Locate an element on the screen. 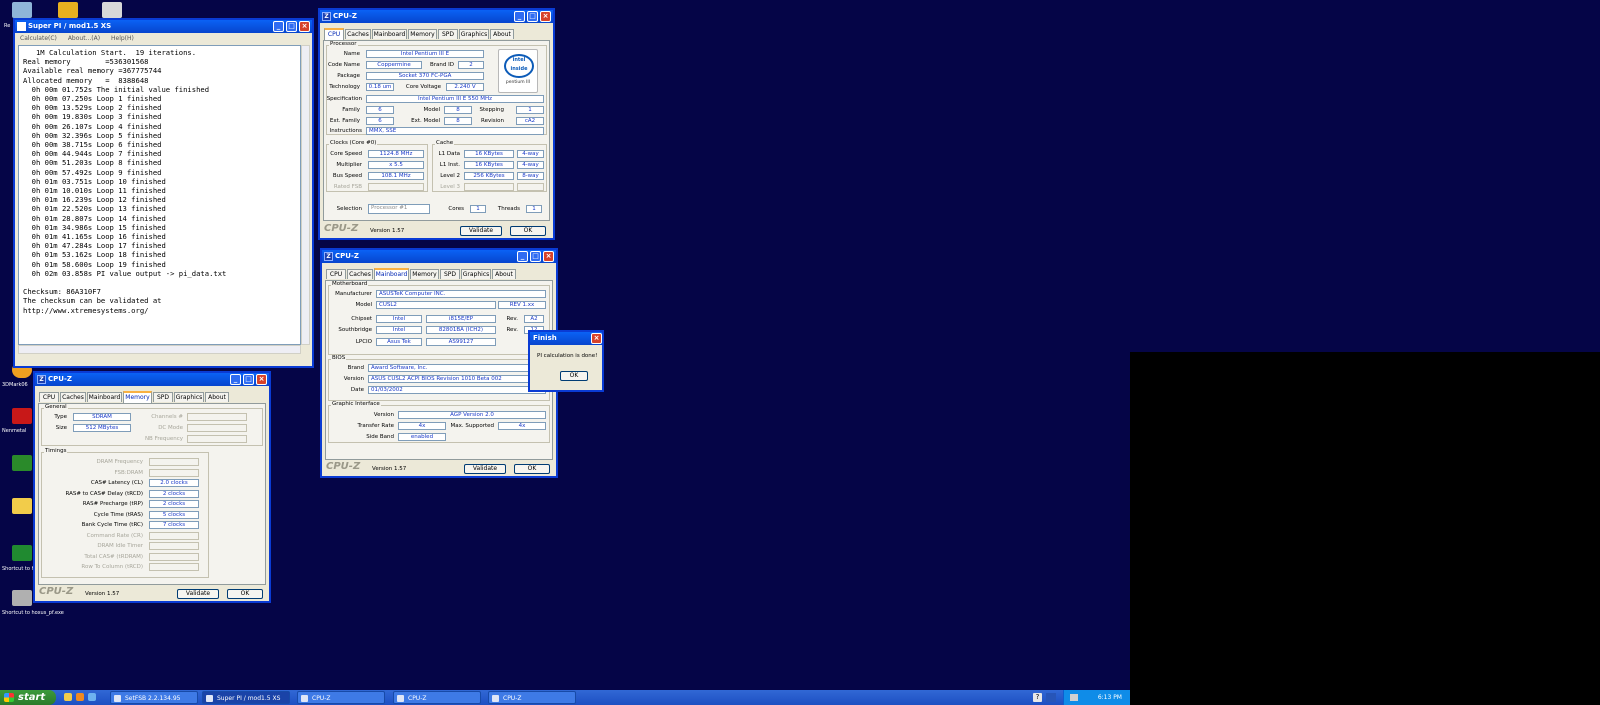 Image resolution: width=1600 pixels, height=705 pixels. pi-icon is located at coordinates (209, 698).